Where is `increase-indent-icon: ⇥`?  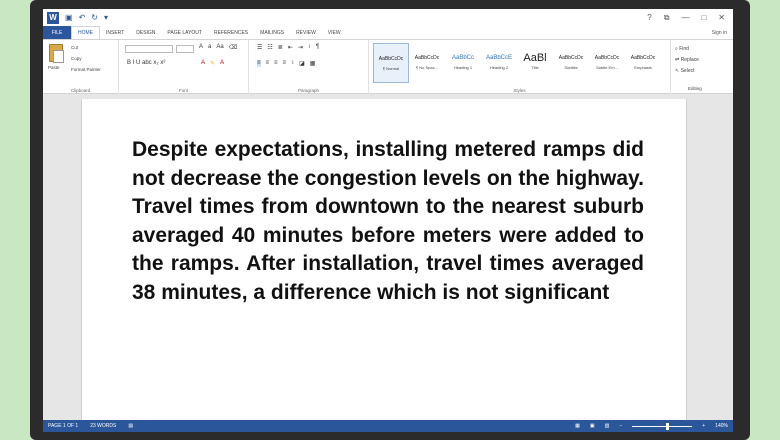
increase-indent-icon: ⇥ is located at coordinates (300, 47).